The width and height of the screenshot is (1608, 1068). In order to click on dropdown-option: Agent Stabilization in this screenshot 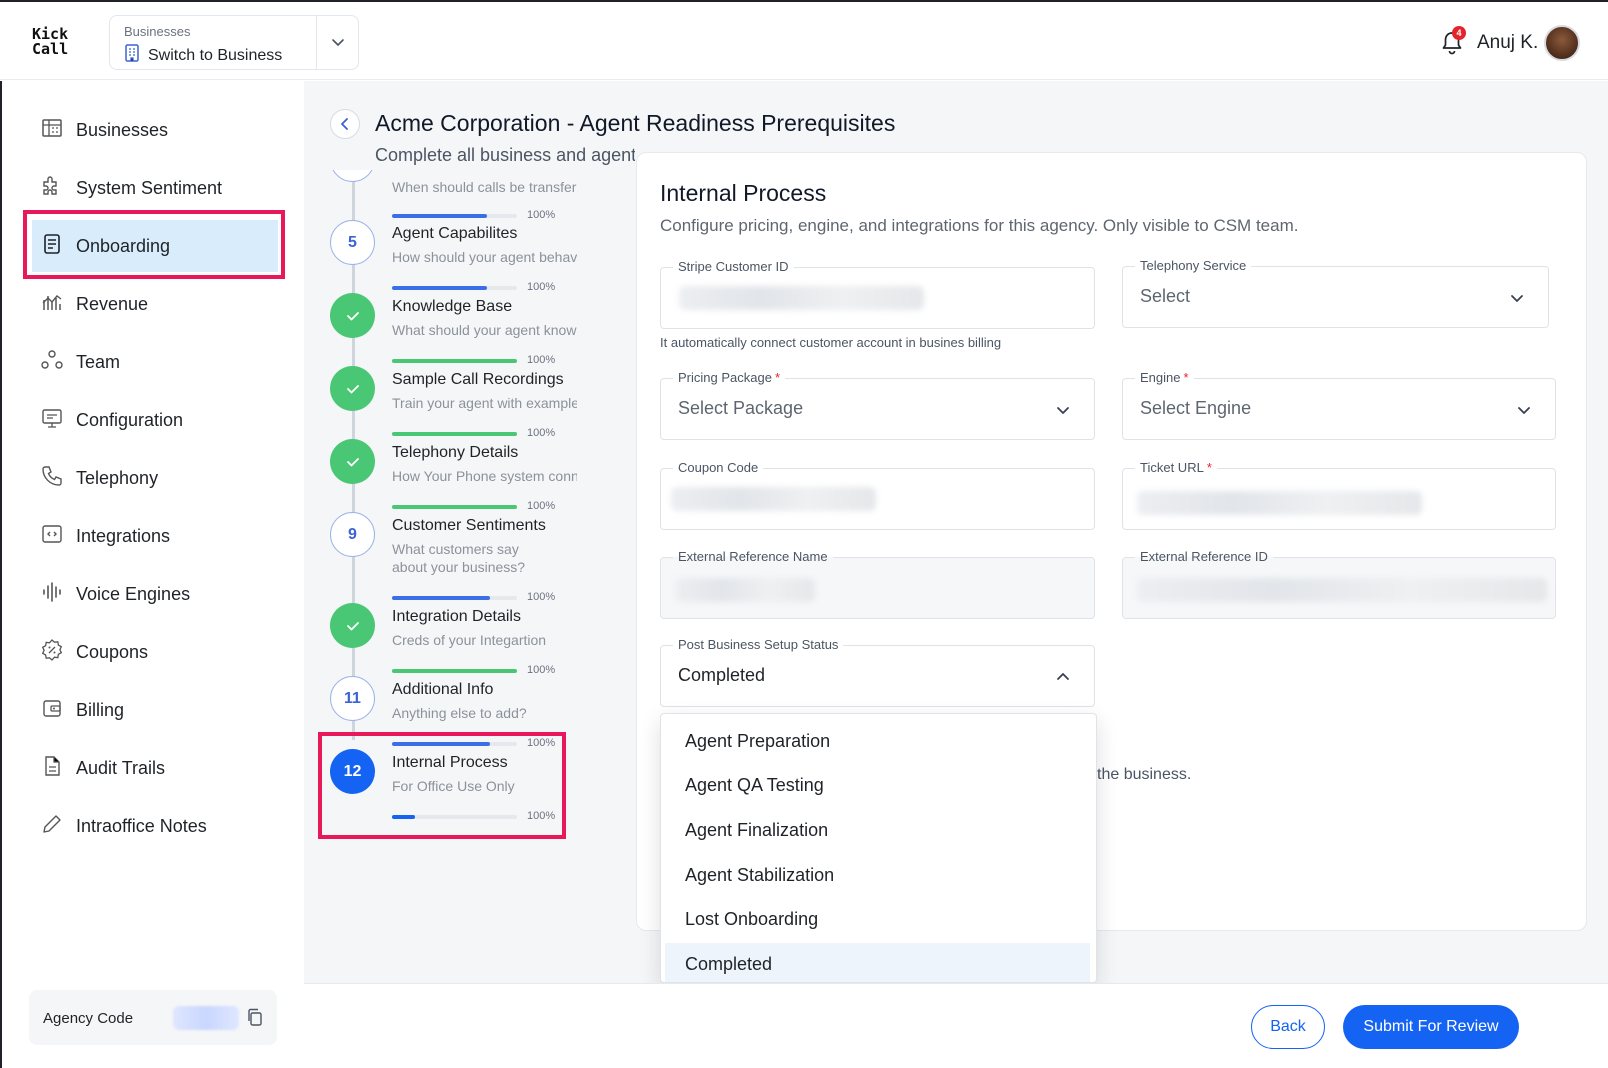, I will do `click(877, 875)`.